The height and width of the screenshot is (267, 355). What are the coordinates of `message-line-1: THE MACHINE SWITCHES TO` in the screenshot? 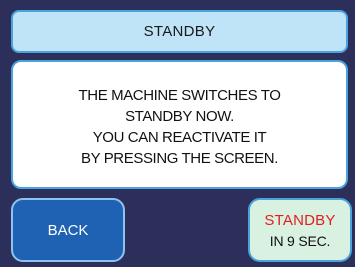 It's located at (179, 95).